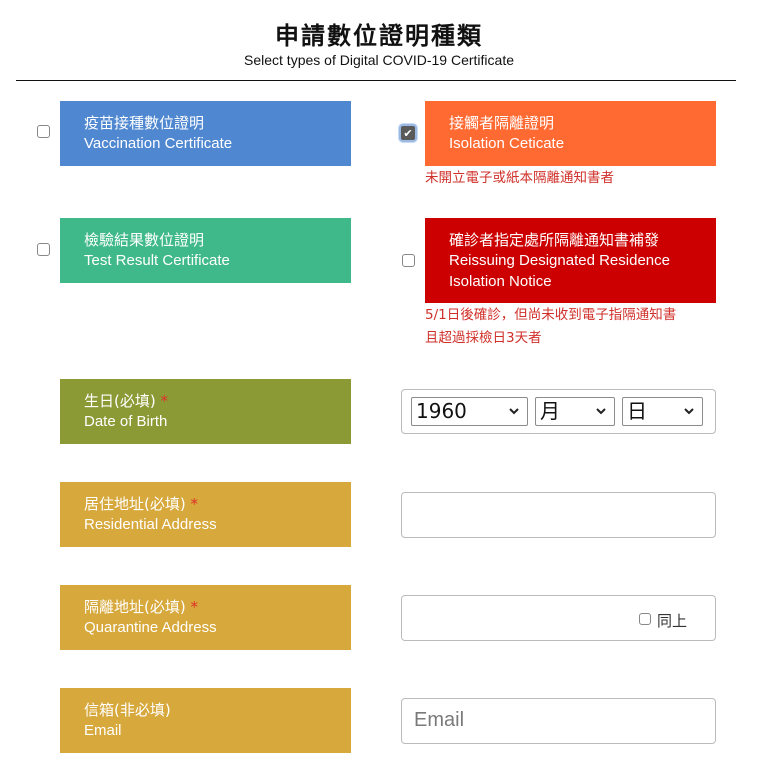  What do you see at coordinates (43, 131) in the screenshot?
I see `vaccination-checkbox` at bounding box center [43, 131].